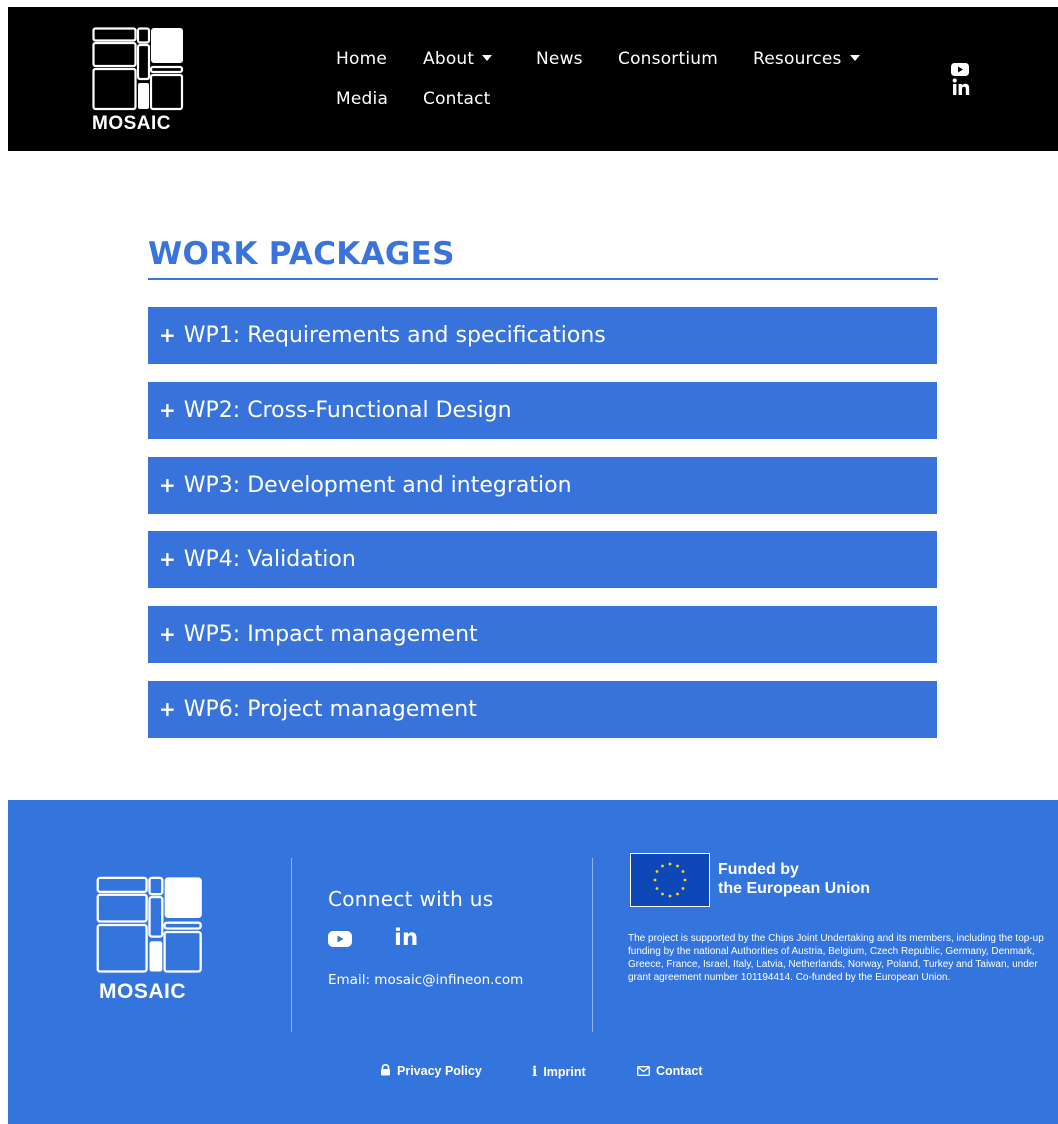  What do you see at coordinates (758, 869) in the screenshot?
I see `funded-line-1: Funded by` at bounding box center [758, 869].